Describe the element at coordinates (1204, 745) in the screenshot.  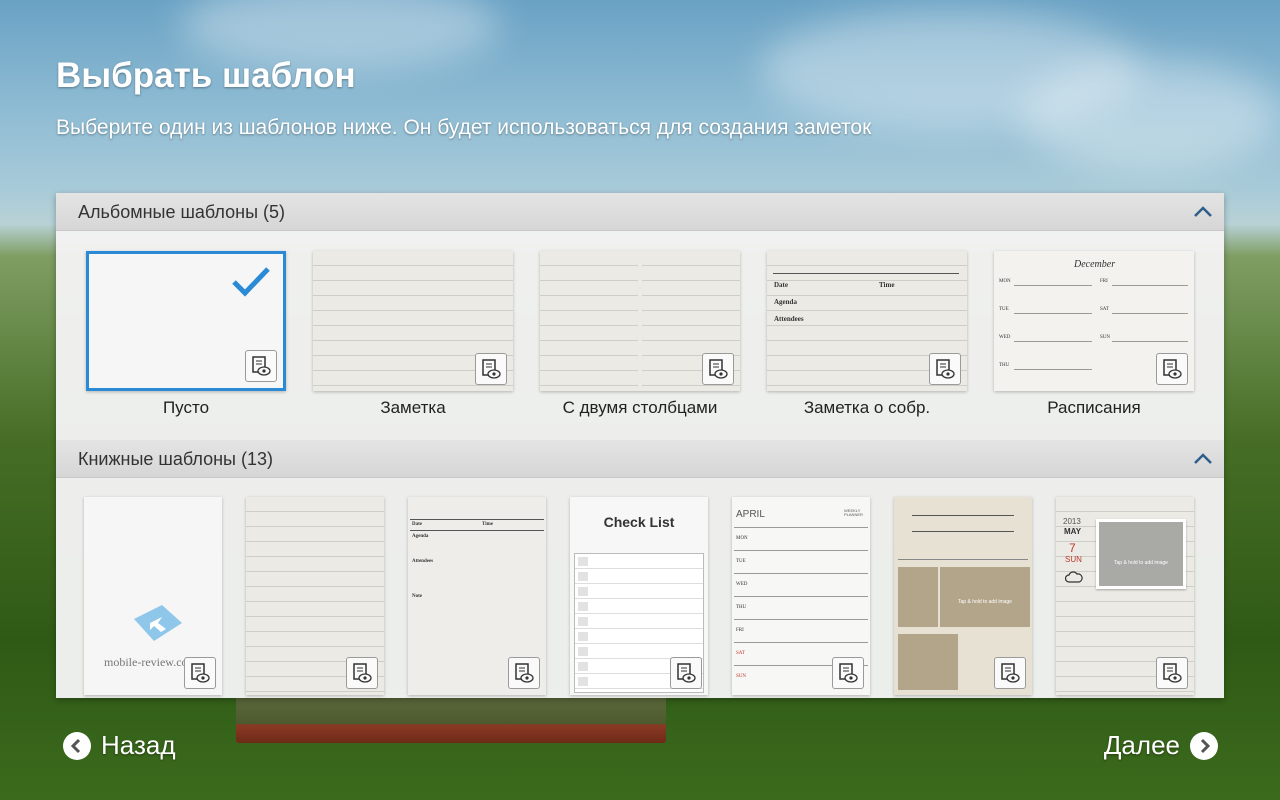
I see `chevron-right-icon` at that location.